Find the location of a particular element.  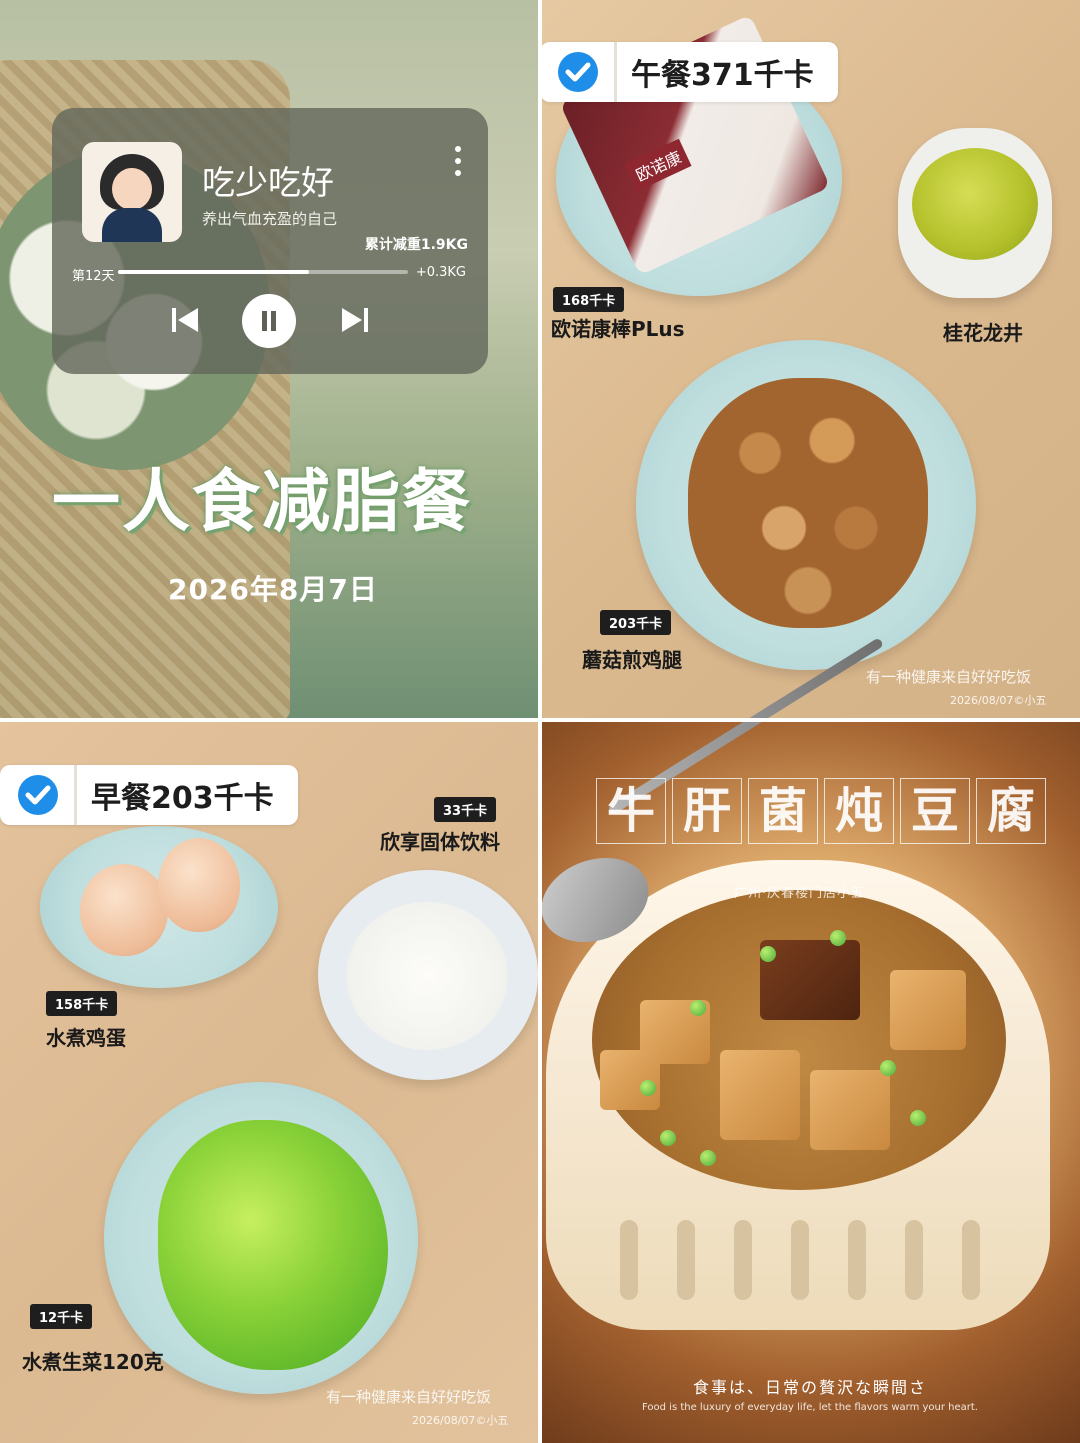

pause-icon is located at coordinates (269, 321).